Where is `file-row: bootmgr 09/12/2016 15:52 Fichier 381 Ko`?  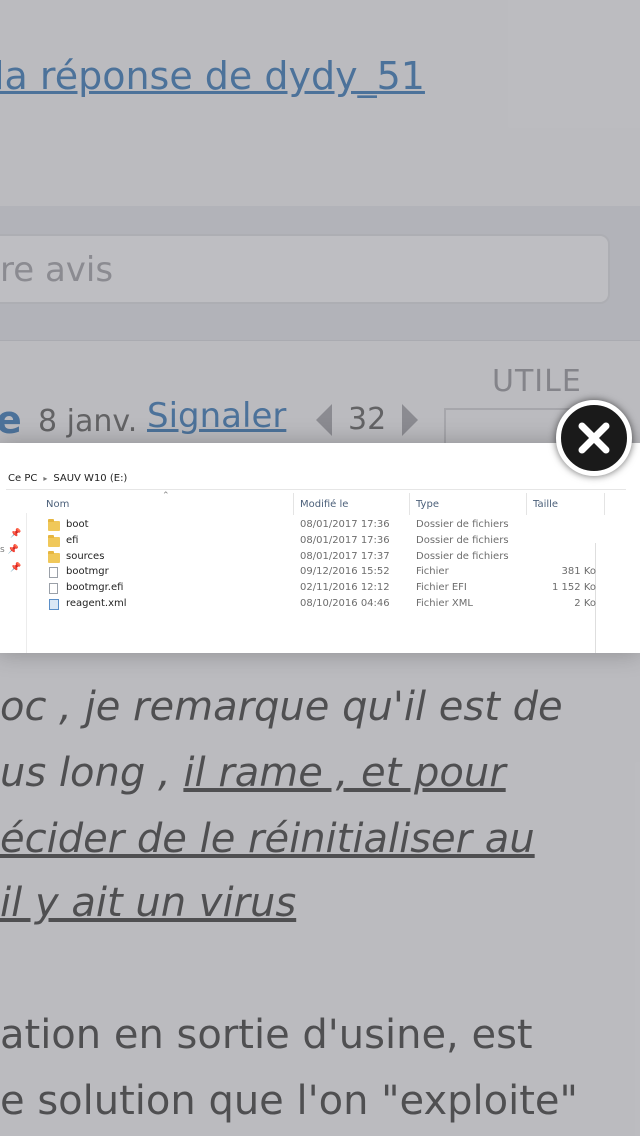 file-row: bootmgr 09/12/2016 15:52 Fichier 381 Ko is located at coordinates (319, 574).